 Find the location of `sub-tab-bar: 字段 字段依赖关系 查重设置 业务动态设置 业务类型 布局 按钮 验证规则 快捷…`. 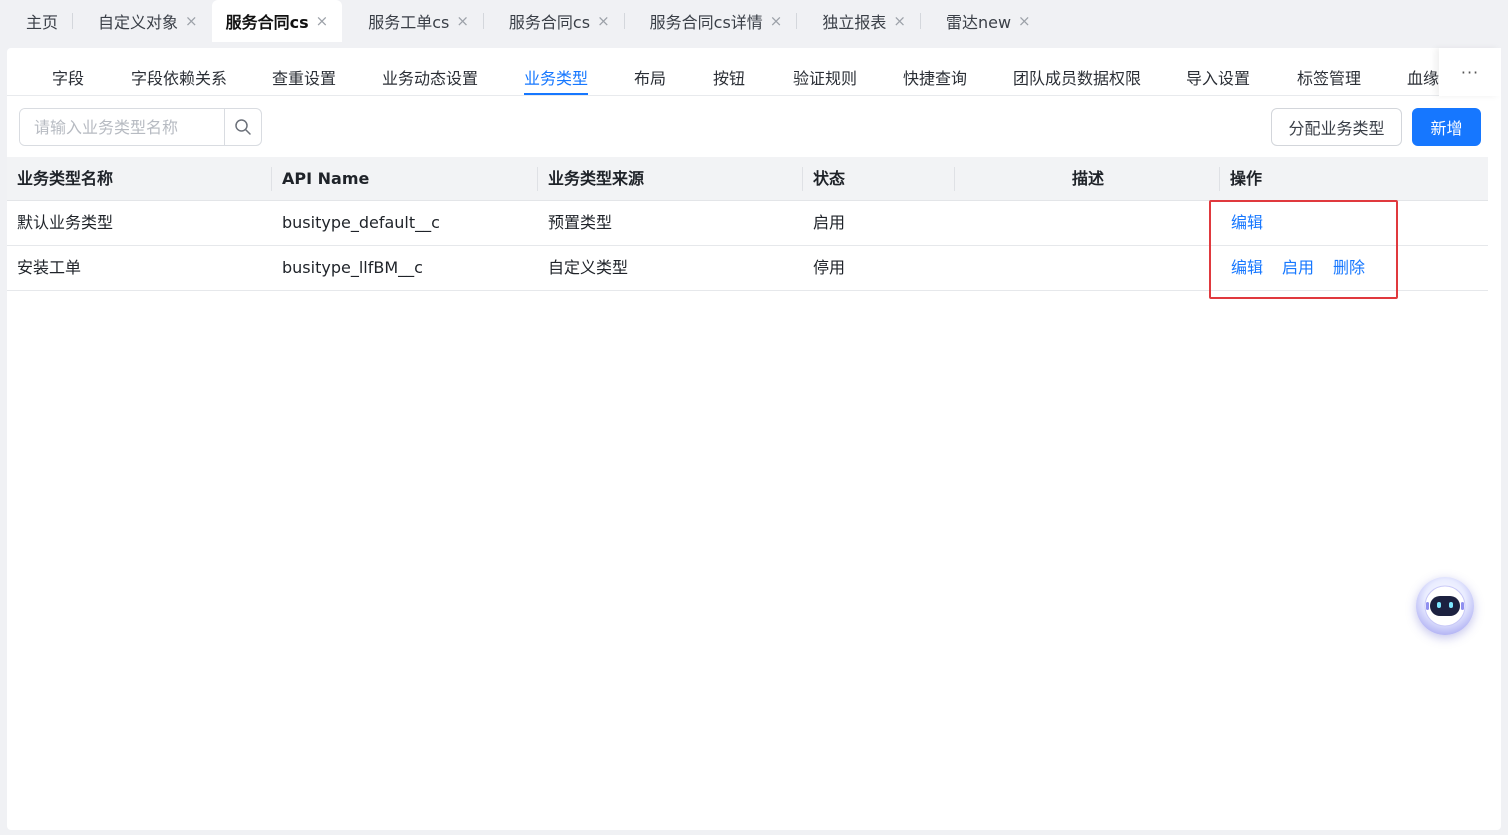

sub-tab-bar: 字段 字段依赖关系 查重设置 业务动态设置 业务类型 布局 按钮 验证规则 快捷… is located at coordinates (723, 72).